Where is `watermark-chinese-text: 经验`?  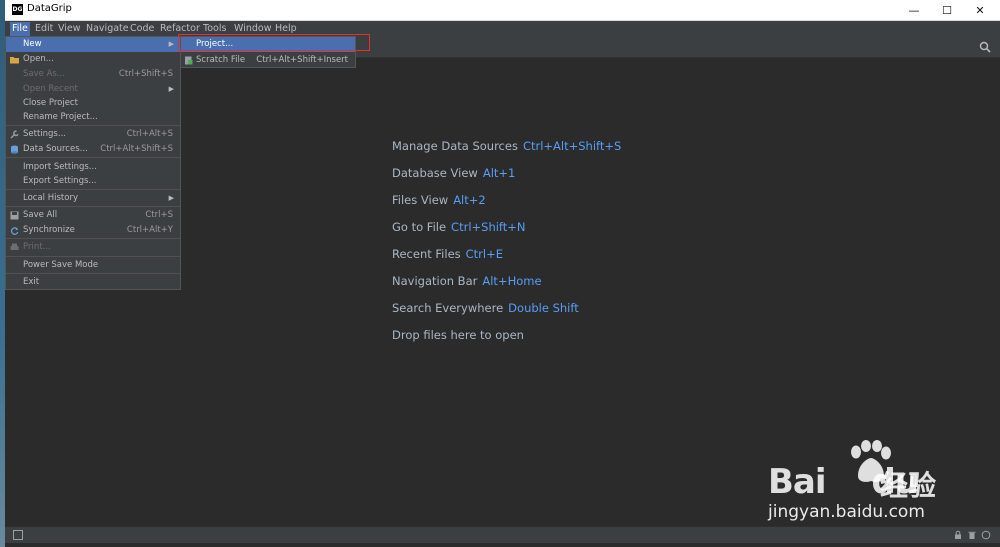 watermark-chinese-text: 经验 is located at coordinates (908, 485).